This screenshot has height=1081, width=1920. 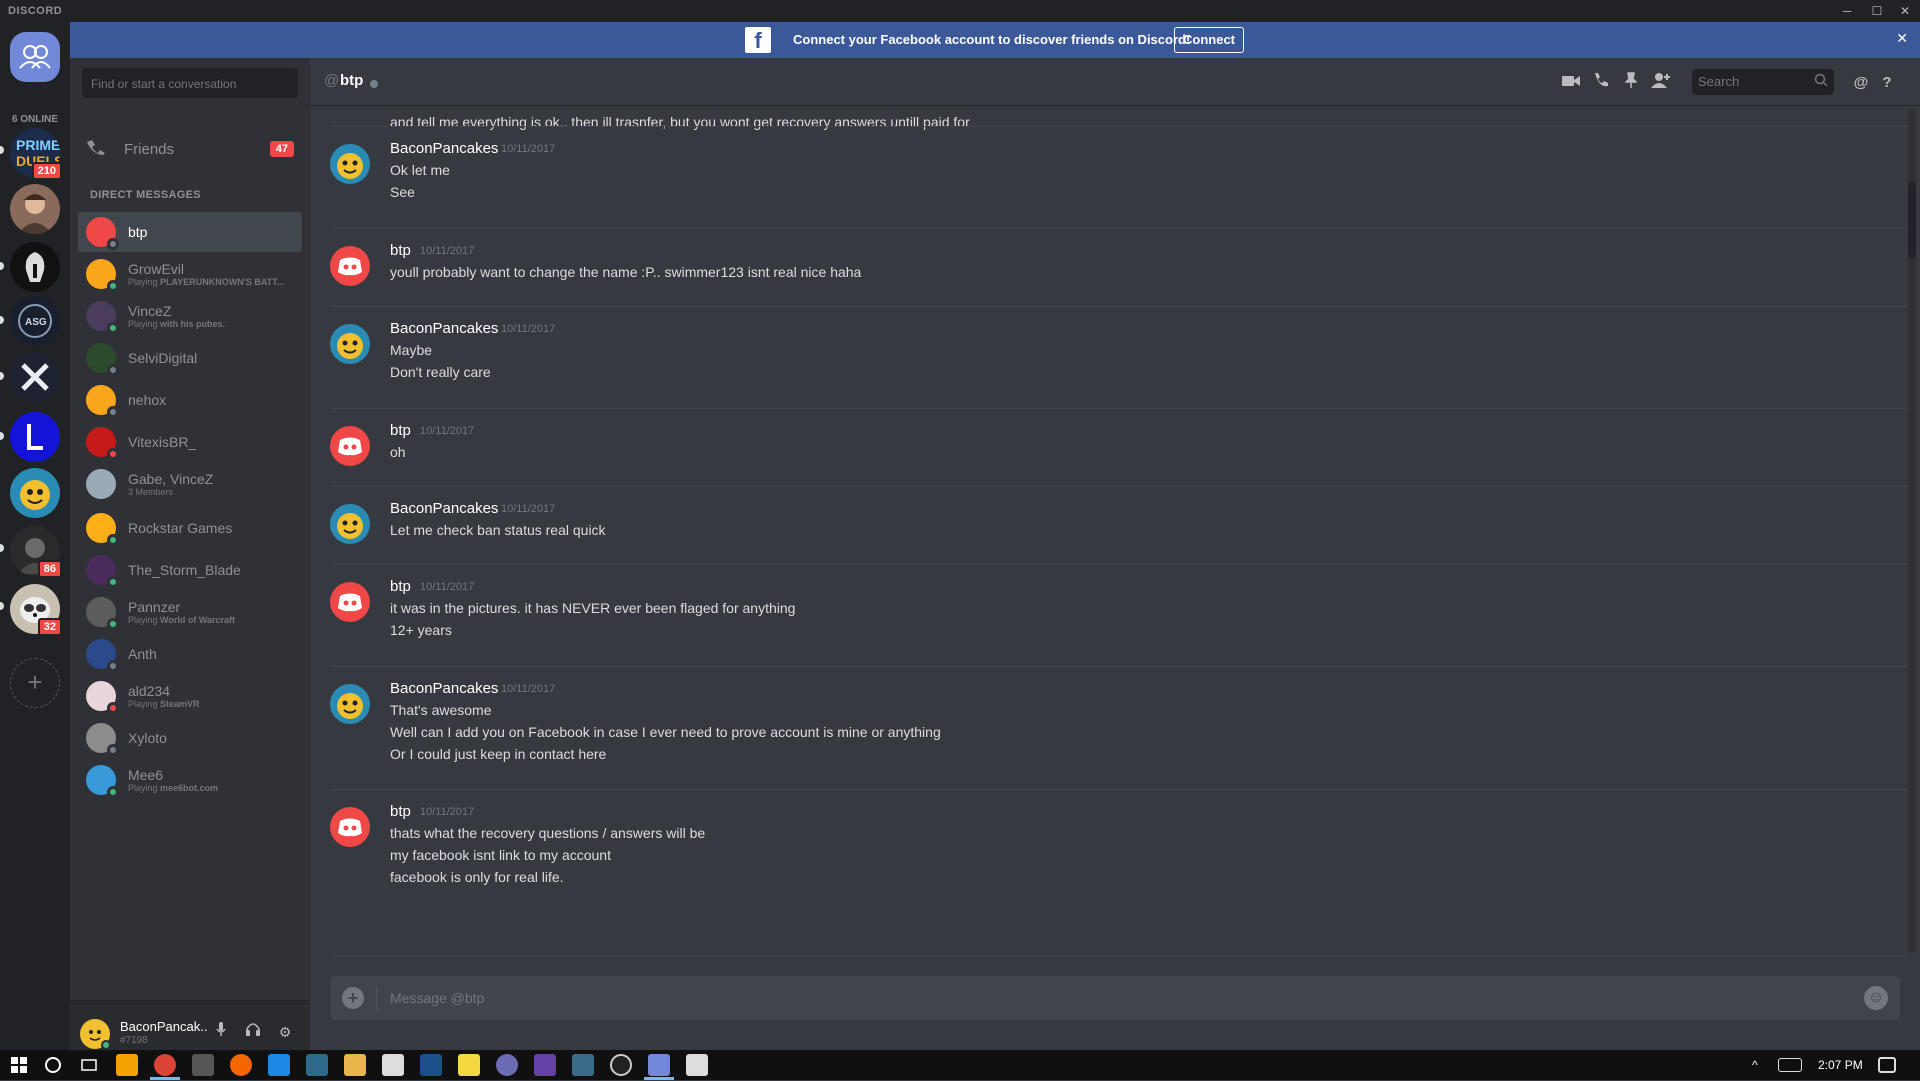 What do you see at coordinates (1115, 998) in the screenshot?
I see `message-composer: + Message @btp ☺` at bounding box center [1115, 998].